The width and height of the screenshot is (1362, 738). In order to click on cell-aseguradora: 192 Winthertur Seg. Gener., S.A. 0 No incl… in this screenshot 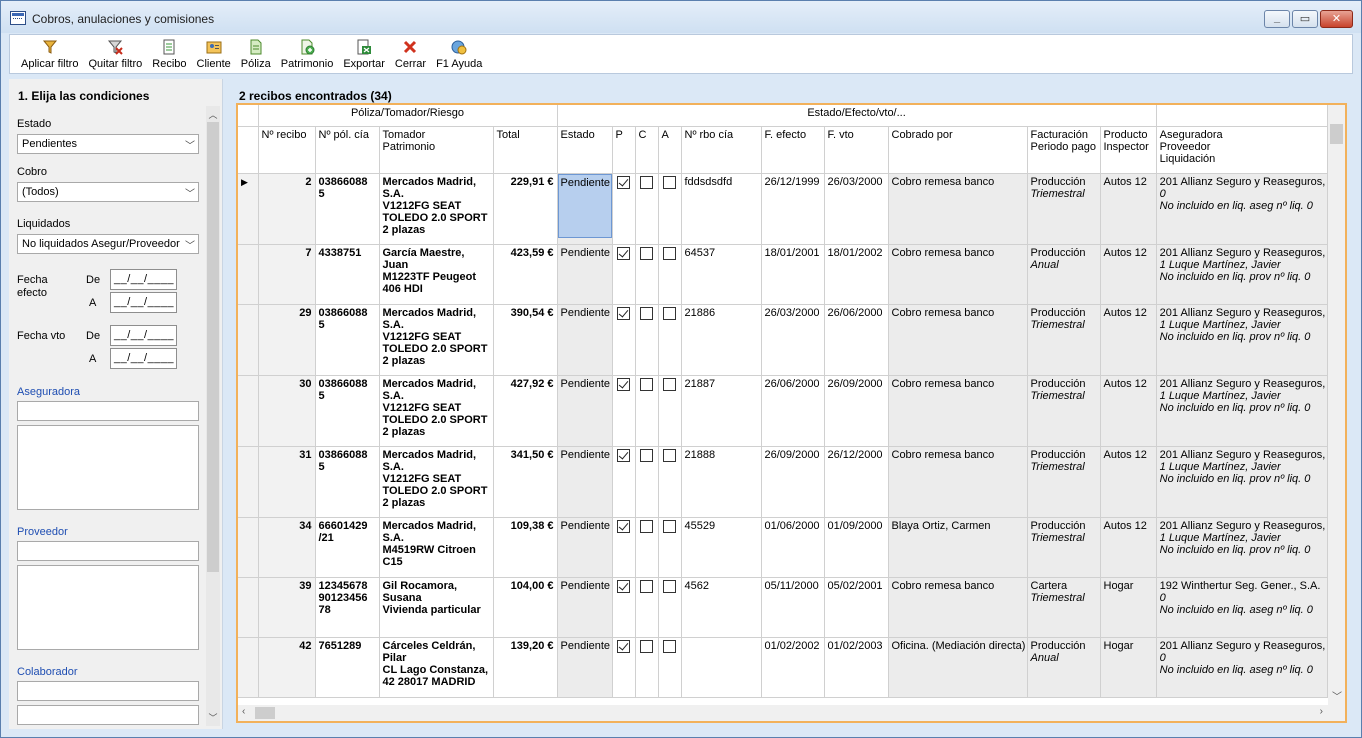, I will do `click(1242, 607)`.